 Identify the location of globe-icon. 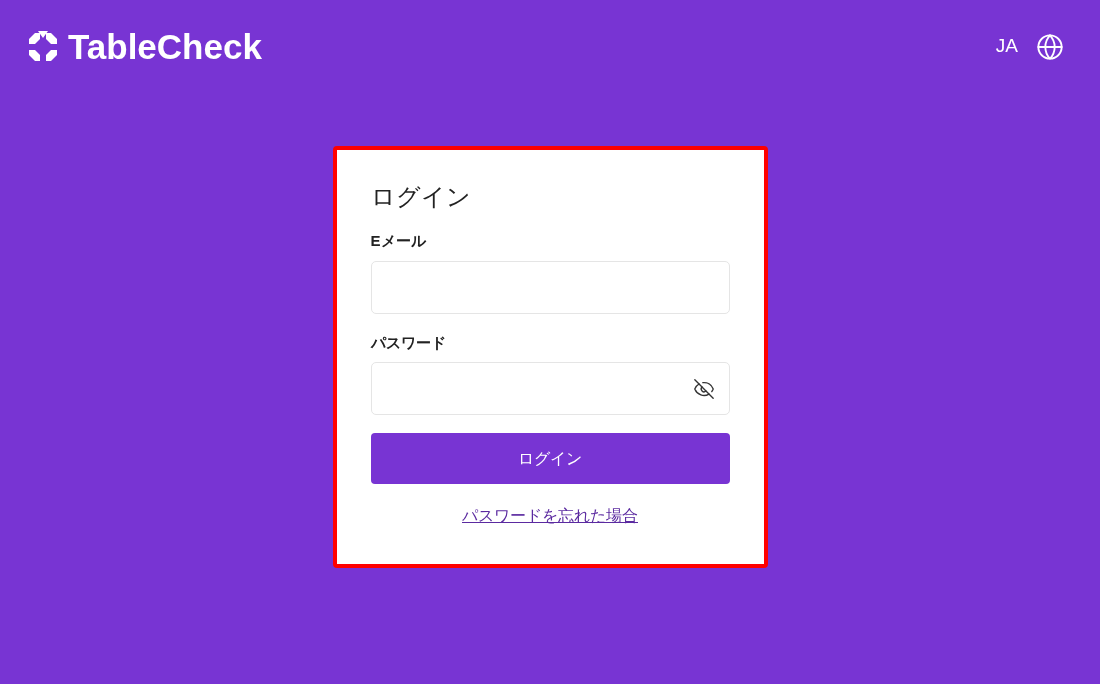
(1050, 46).